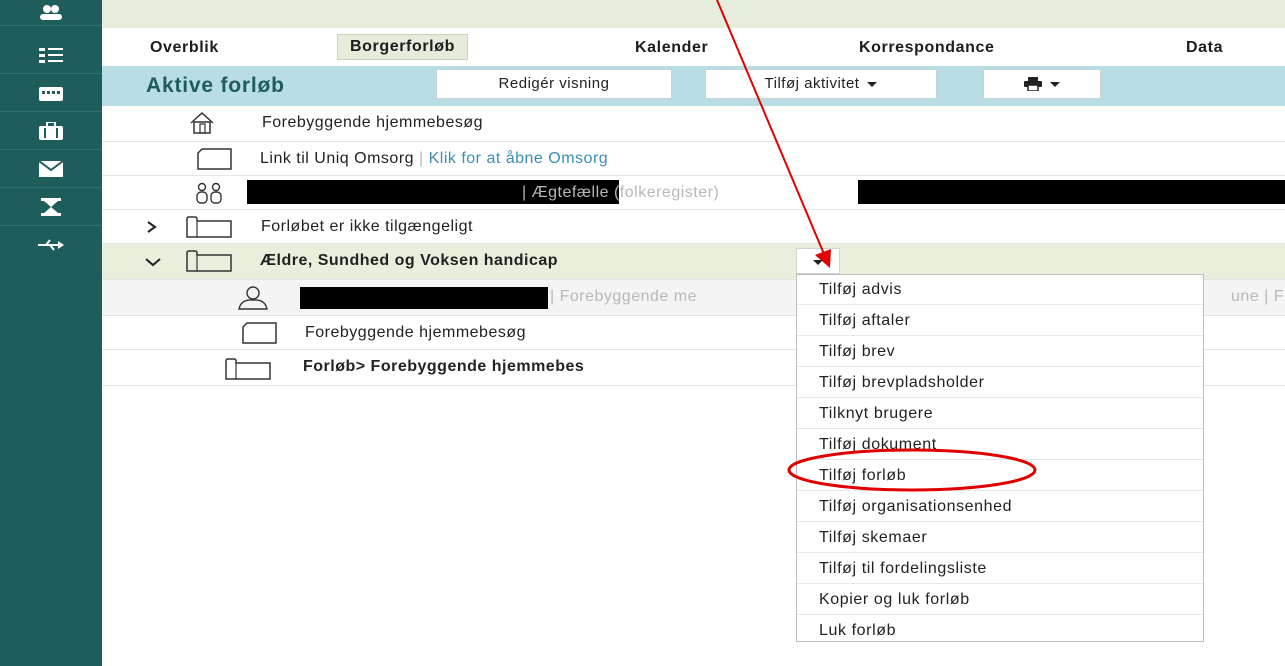  I want to click on tab-korrespondance: Korrespondance, so click(927, 48).